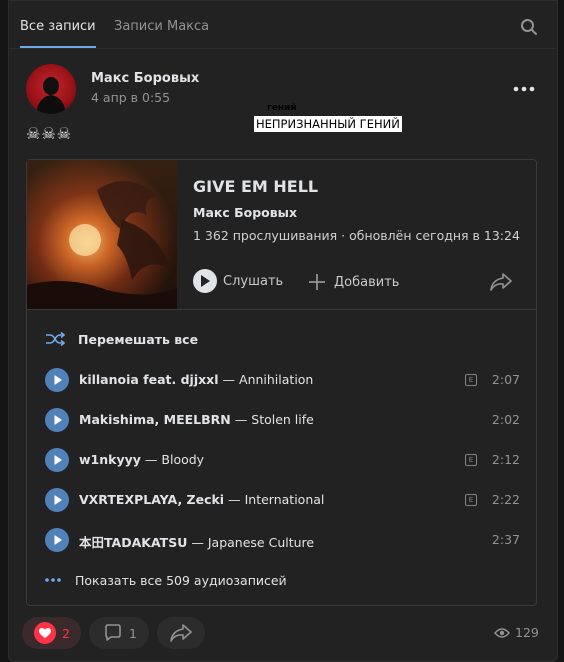 Image resolution: width=564 pixels, height=662 pixels. I want to click on like-count: 2, so click(66, 633).